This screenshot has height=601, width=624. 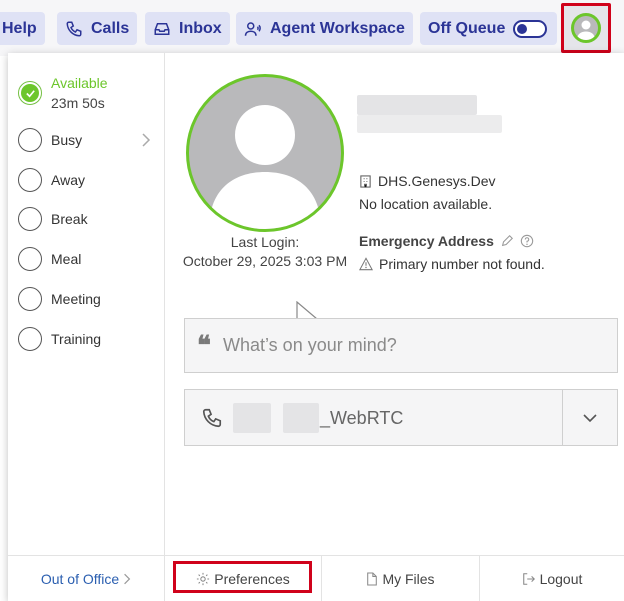 I want to click on off-queue-label: Off Queue, so click(x=467, y=28).